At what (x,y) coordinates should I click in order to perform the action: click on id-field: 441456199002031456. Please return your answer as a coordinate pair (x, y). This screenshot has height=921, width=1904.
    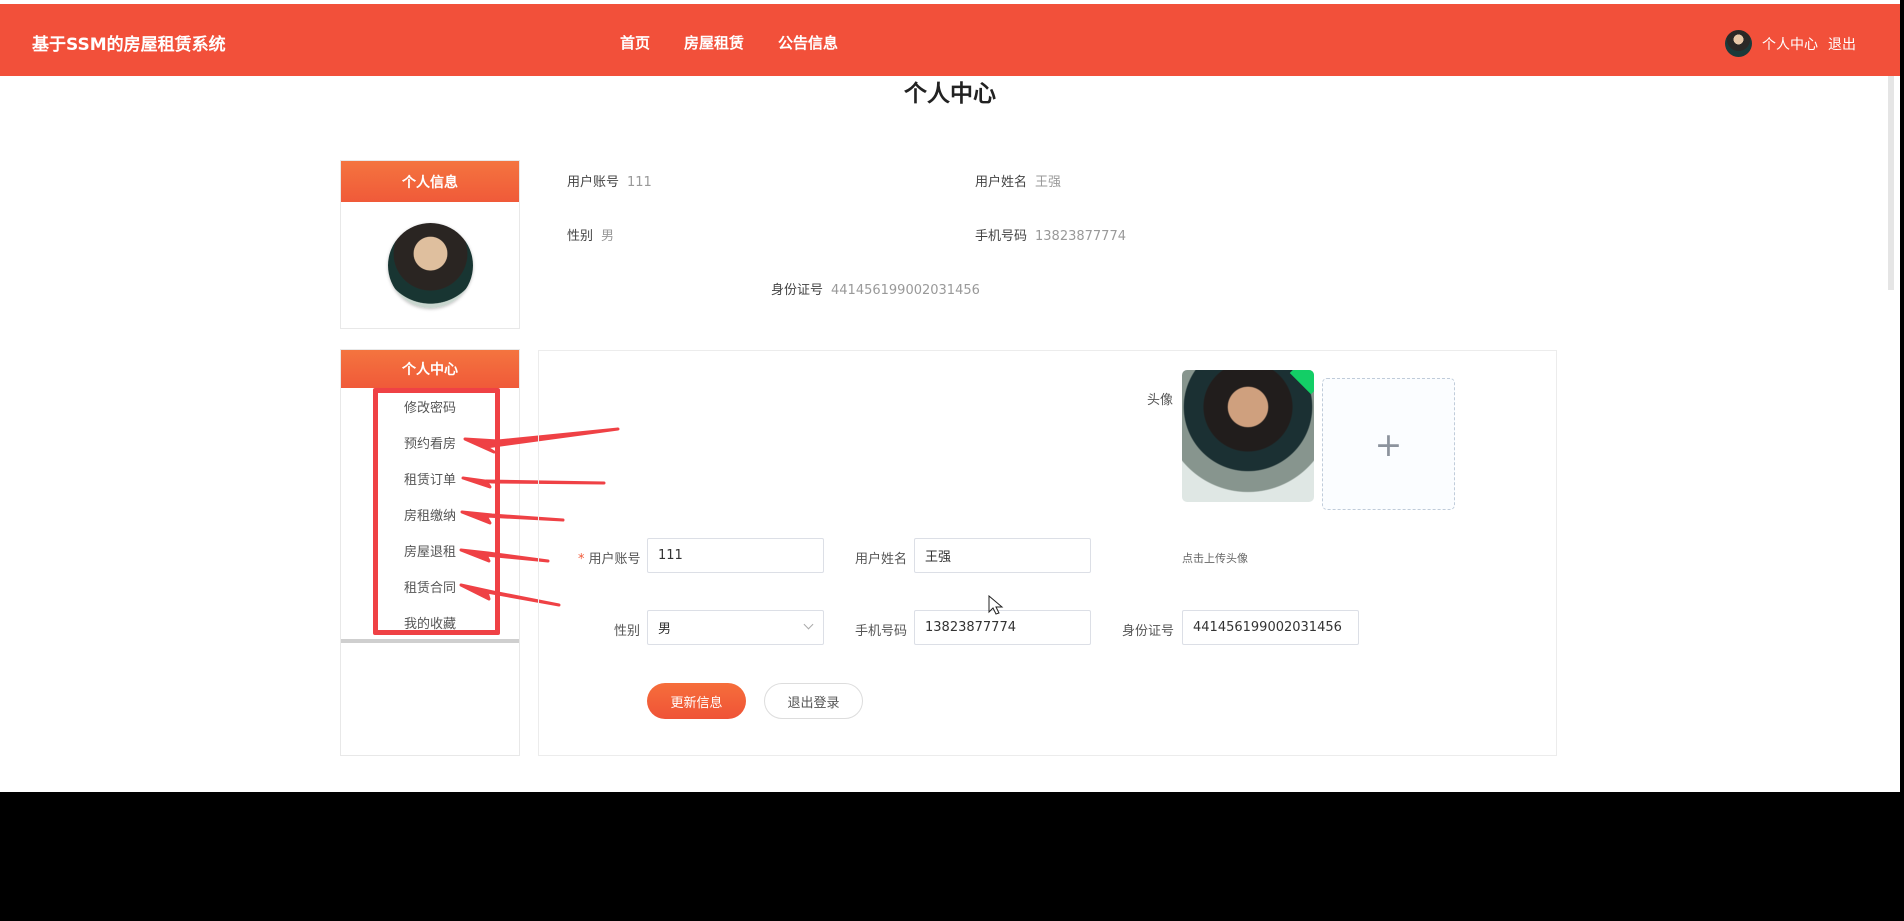
    Looking at the image, I should click on (1270, 627).